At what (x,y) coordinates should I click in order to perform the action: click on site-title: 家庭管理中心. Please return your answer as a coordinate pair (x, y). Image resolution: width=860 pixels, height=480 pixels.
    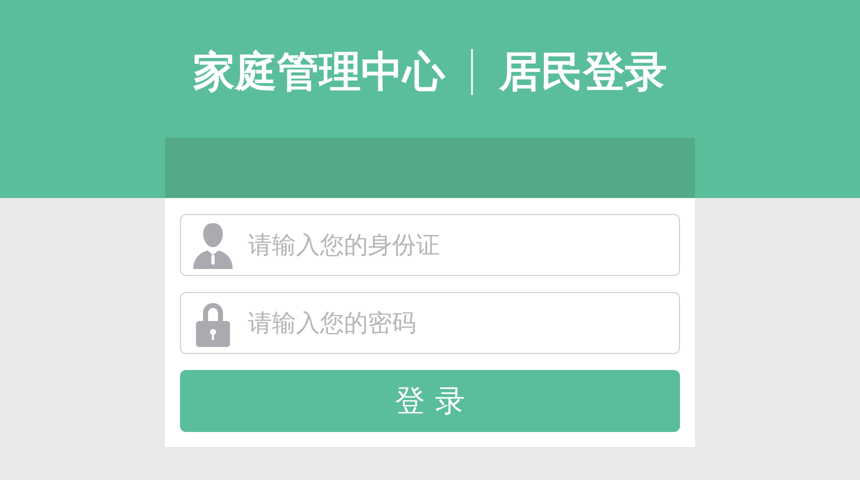
    Looking at the image, I should click on (319, 72).